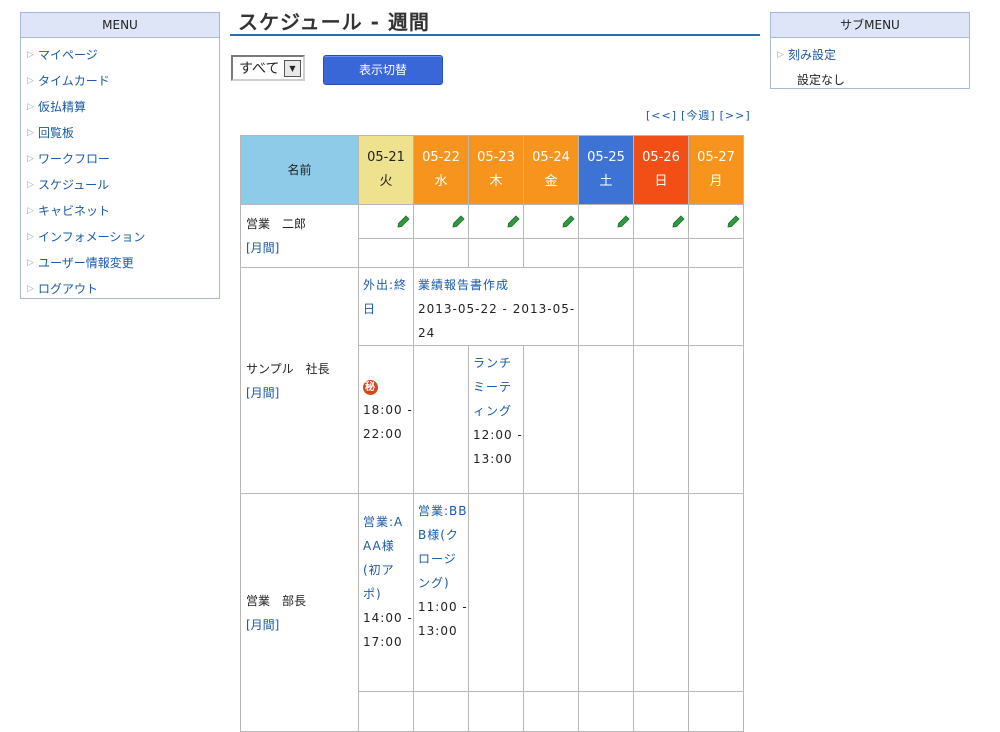 This screenshot has width=1000, height=732. What do you see at coordinates (74, 159) in the screenshot?
I see `menu-item-label: ワークフロー` at bounding box center [74, 159].